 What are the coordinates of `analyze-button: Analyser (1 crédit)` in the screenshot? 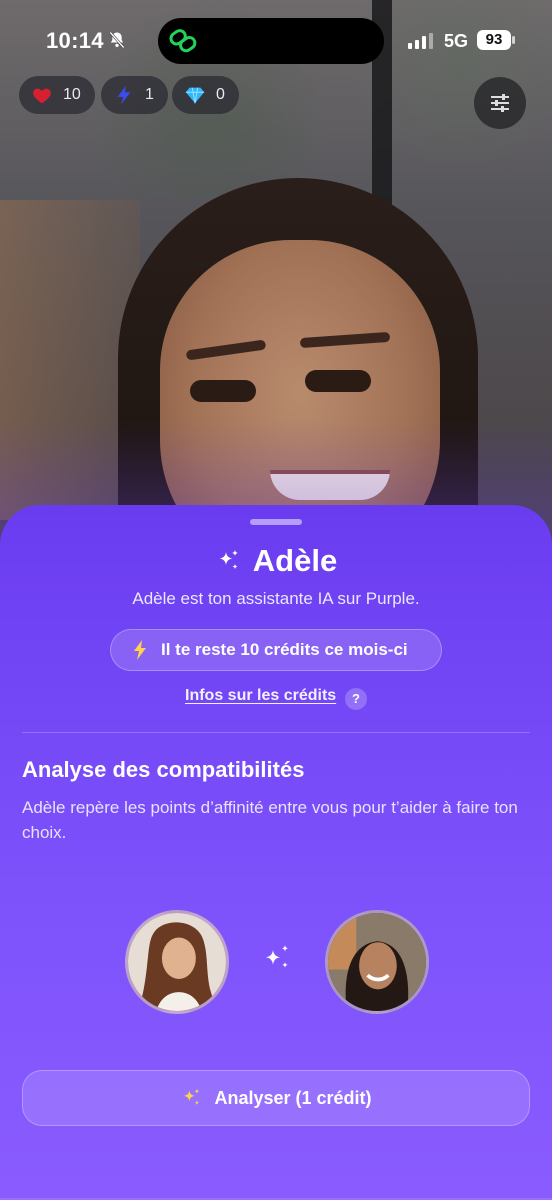 It's located at (276, 1098).